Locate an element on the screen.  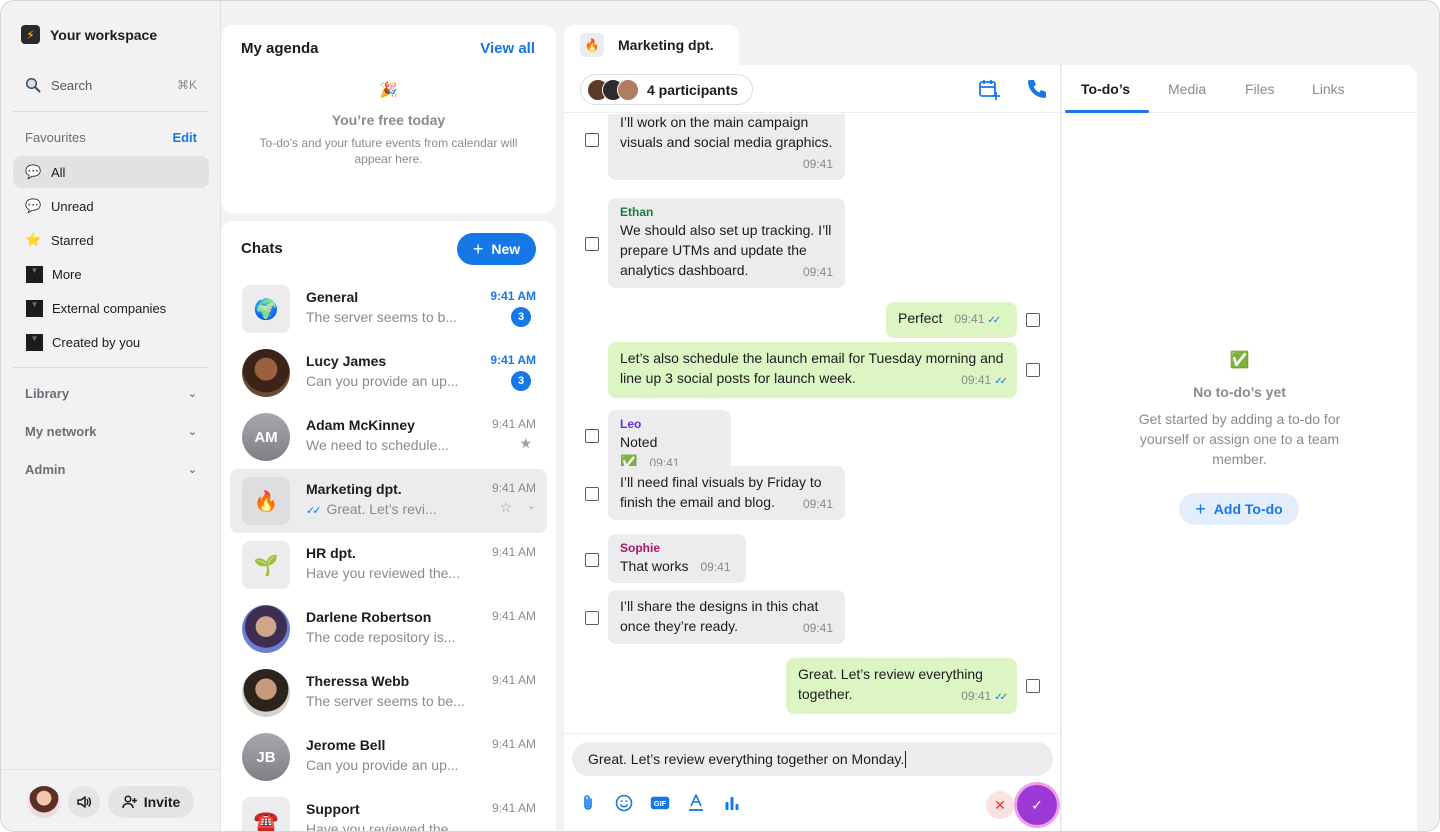
double-check-icon: ✓✓ is located at coordinates (994, 320).